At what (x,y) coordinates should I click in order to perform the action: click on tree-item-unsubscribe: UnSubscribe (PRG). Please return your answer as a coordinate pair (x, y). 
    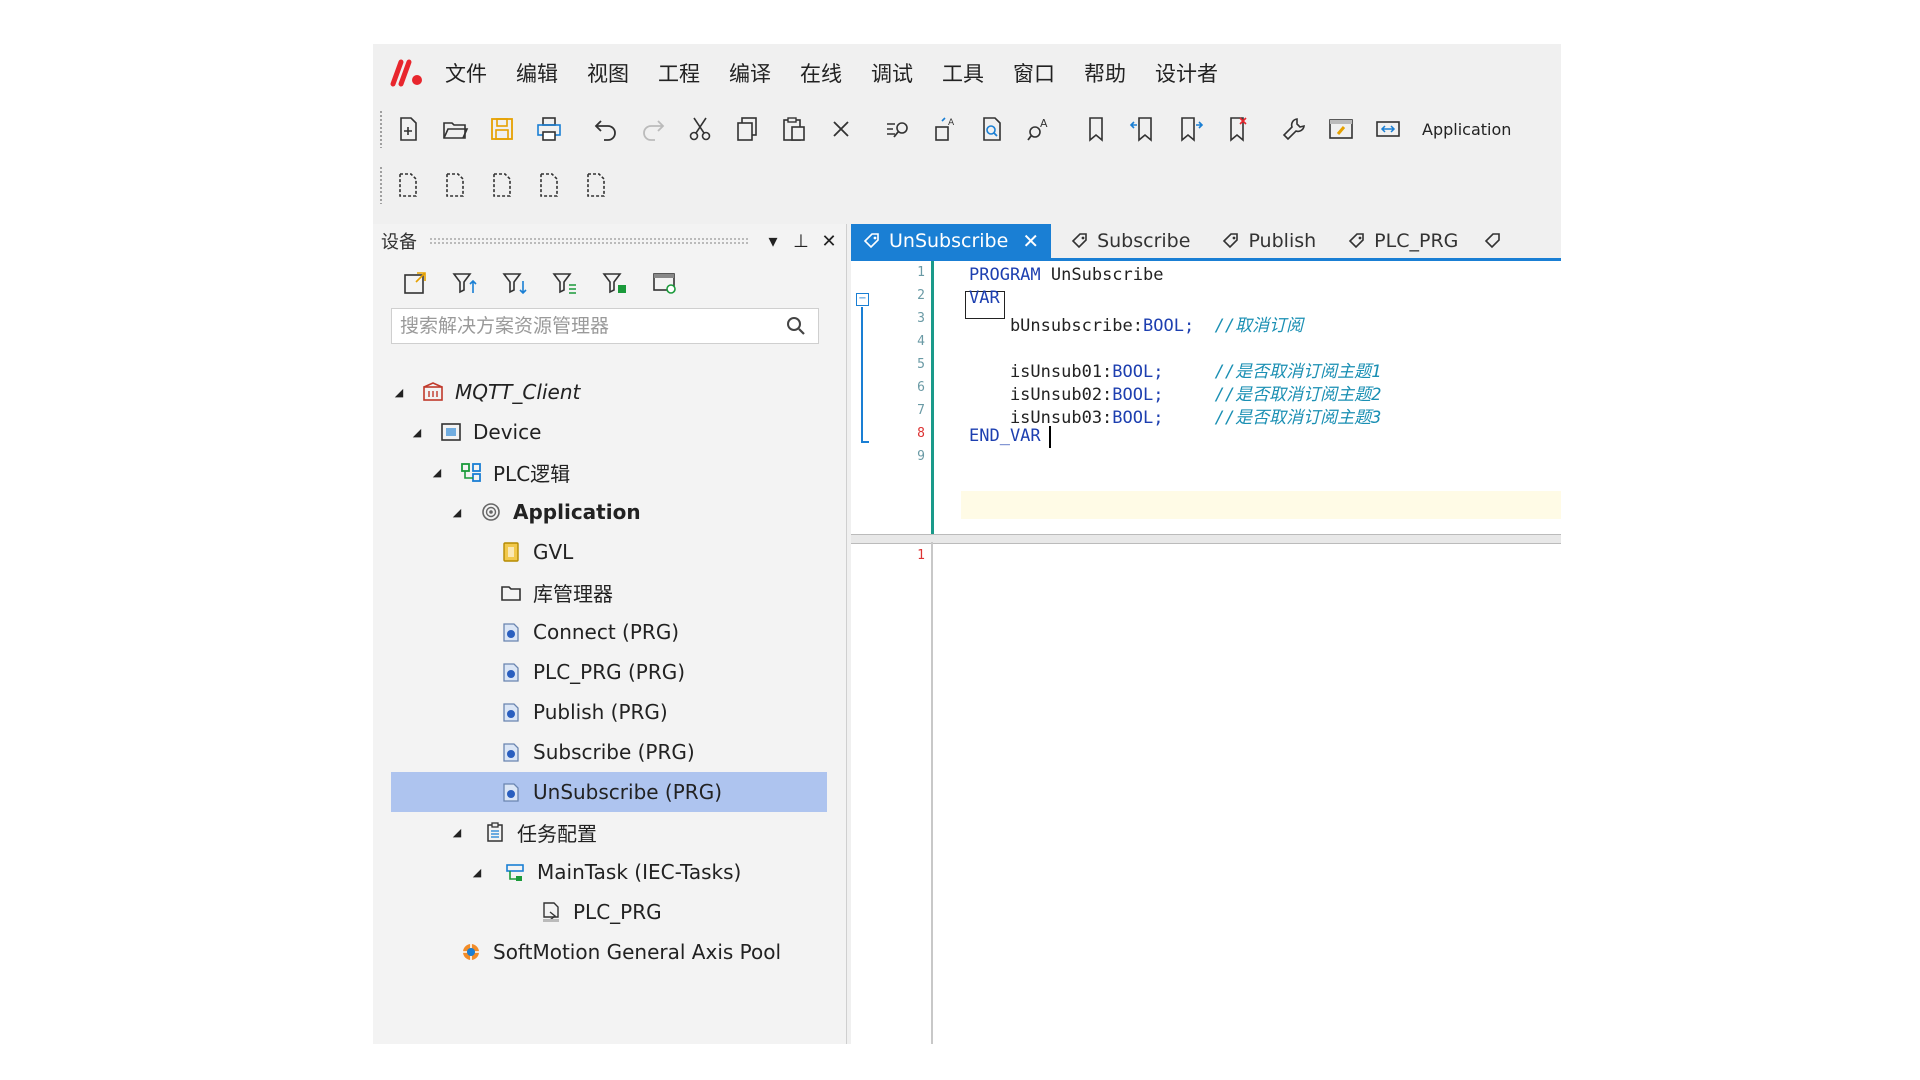
    Looking at the image, I should click on (609, 792).